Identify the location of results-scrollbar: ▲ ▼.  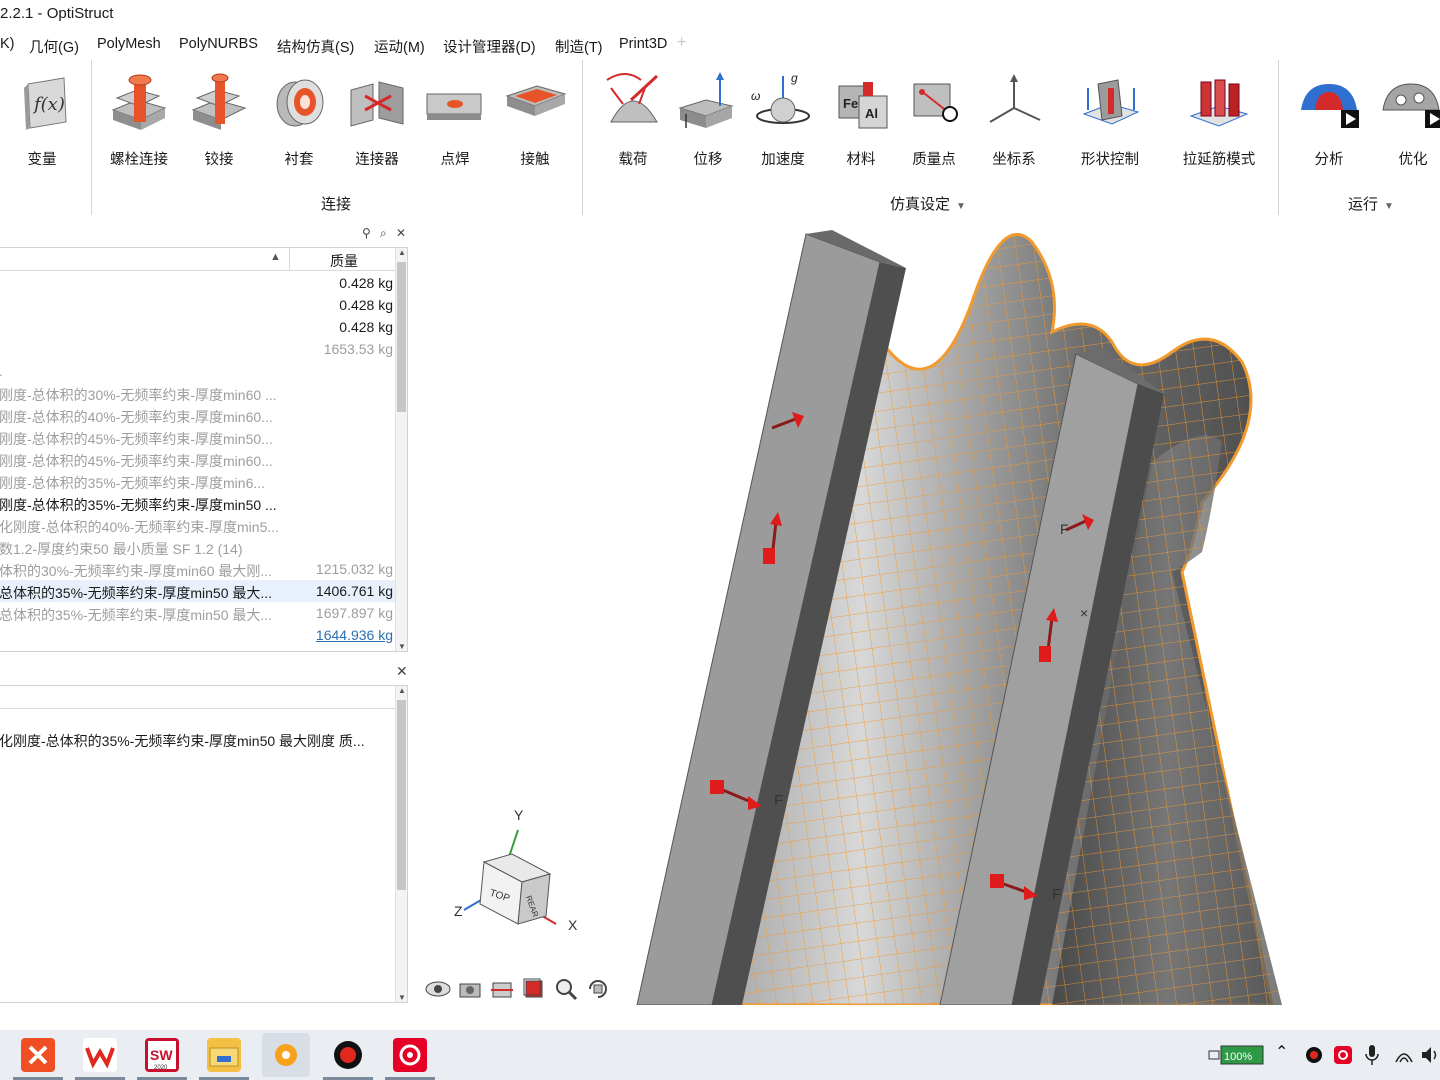
(401, 449).